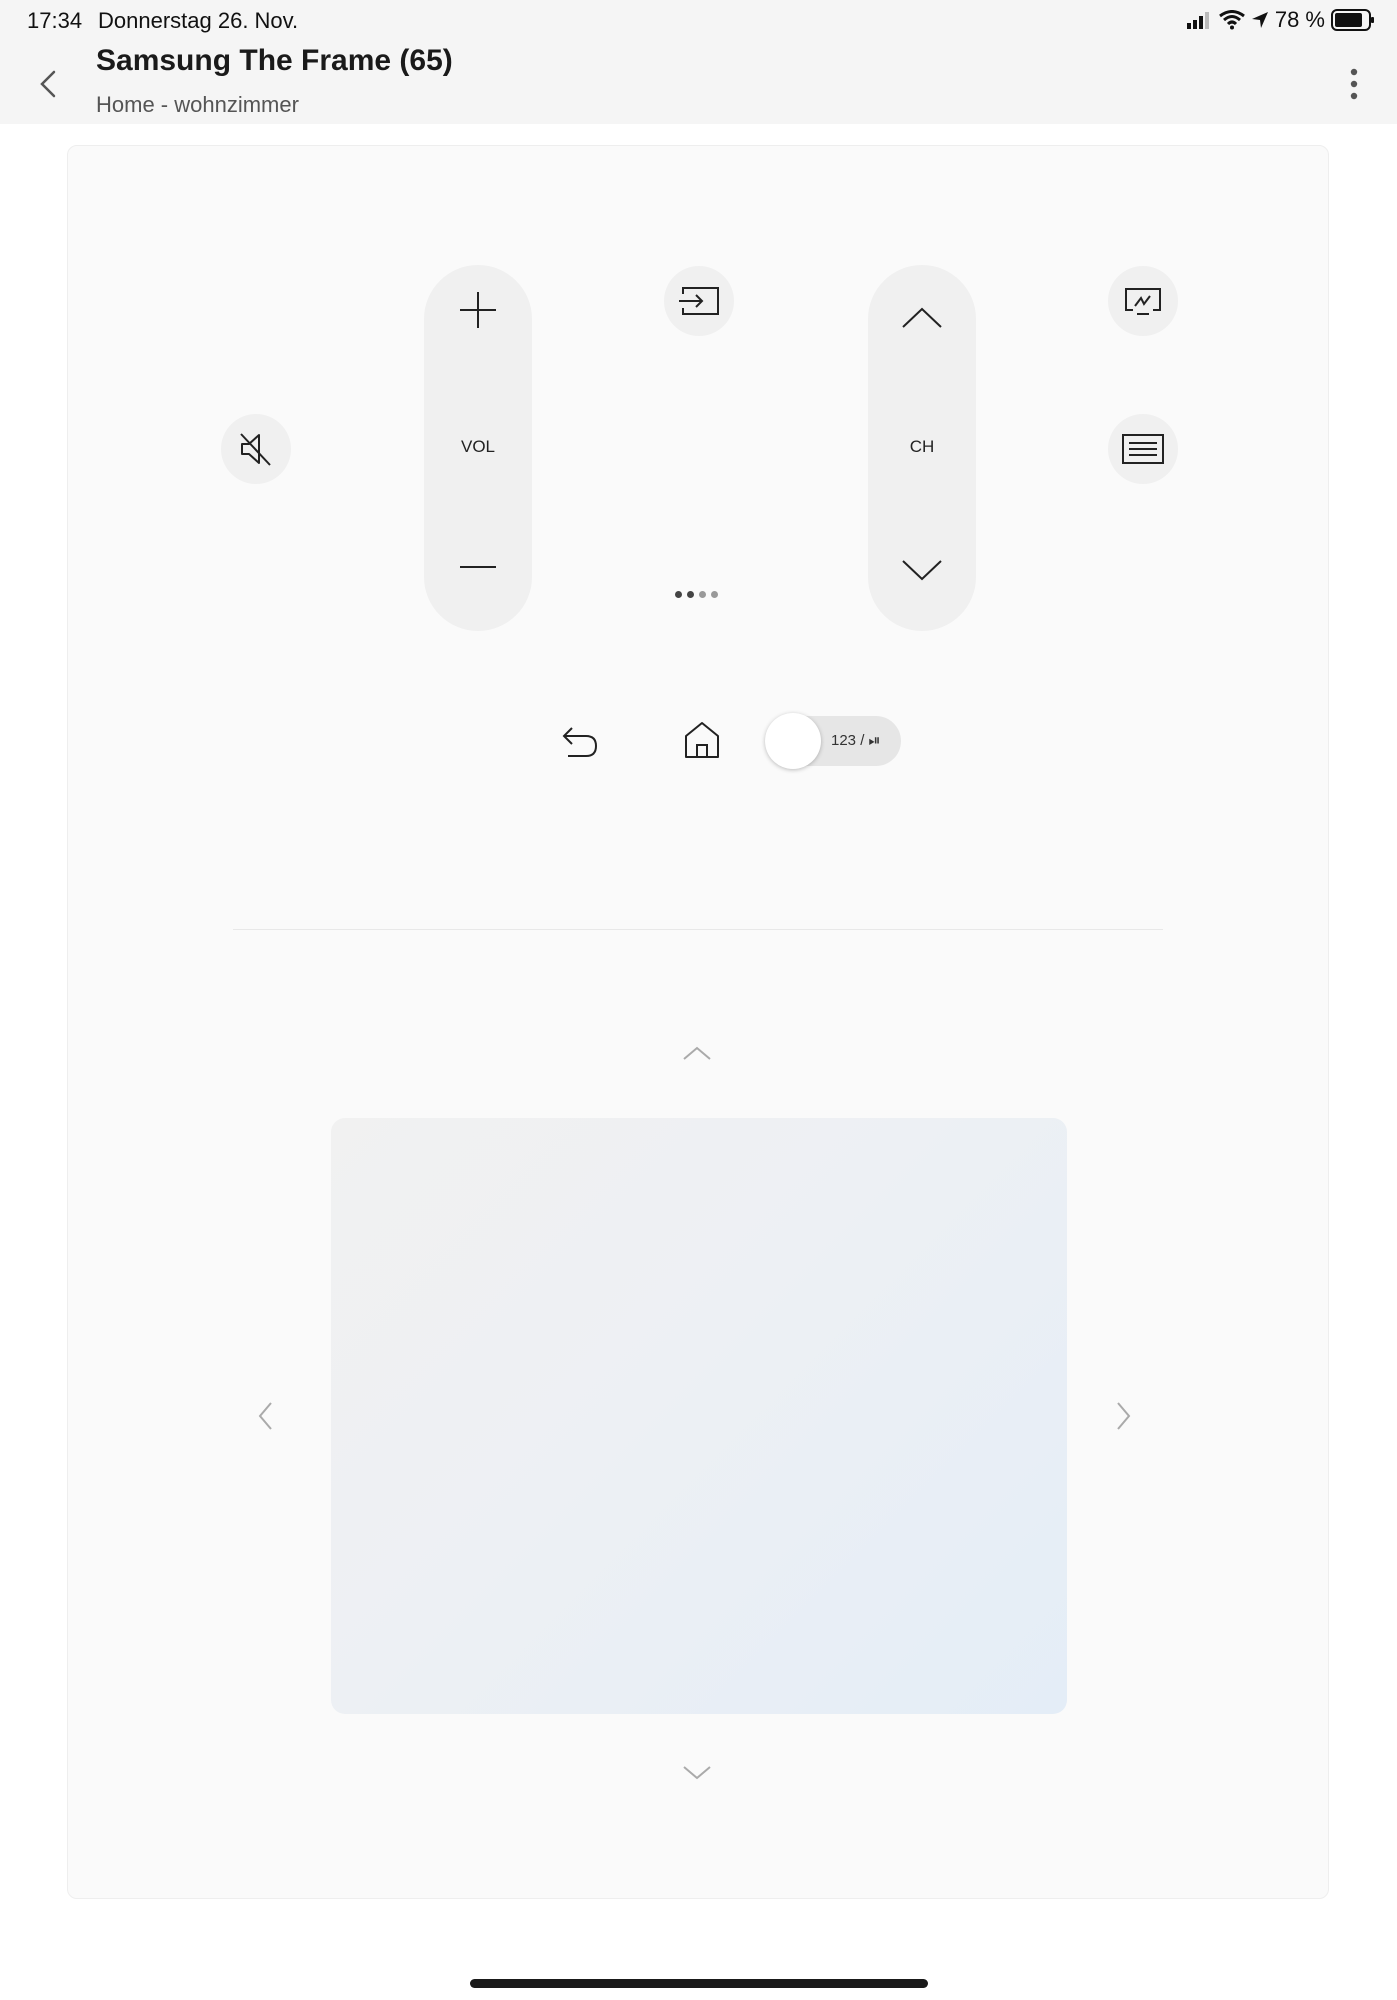 This screenshot has height=2000, width=1397. I want to click on touchpad-down-button, so click(697, 1773).